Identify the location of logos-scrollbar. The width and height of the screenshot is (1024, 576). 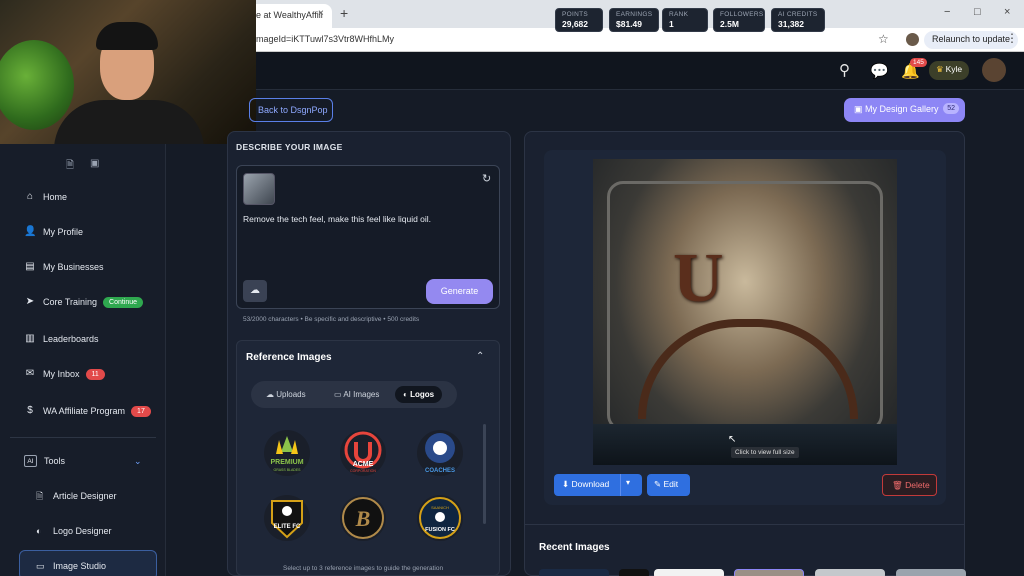
(484, 474).